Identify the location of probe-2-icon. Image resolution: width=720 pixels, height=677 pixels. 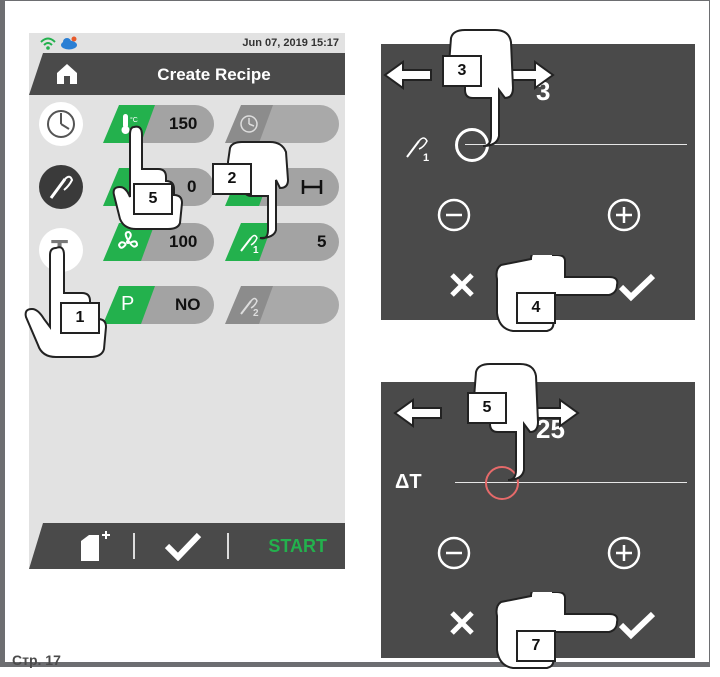
(250, 305).